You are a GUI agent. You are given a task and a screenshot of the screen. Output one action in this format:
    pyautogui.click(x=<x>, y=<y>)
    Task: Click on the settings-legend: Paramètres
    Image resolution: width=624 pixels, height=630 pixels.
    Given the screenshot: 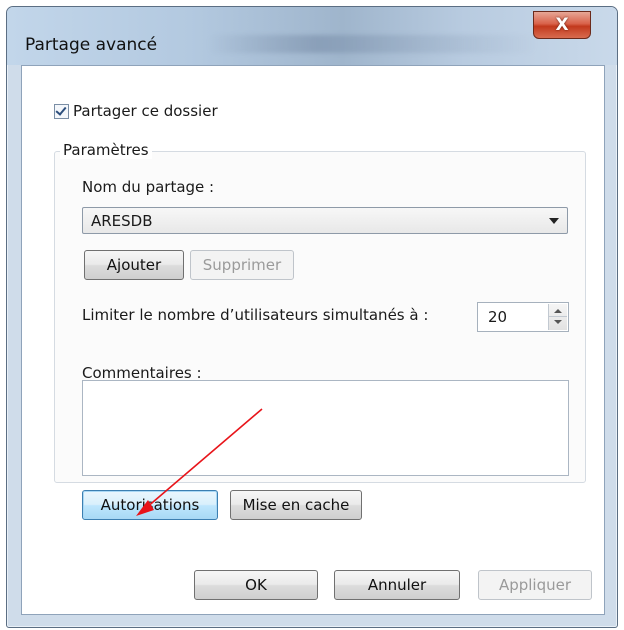 What is the action you would take?
    pyautogui.click(x=106, y=150)
    